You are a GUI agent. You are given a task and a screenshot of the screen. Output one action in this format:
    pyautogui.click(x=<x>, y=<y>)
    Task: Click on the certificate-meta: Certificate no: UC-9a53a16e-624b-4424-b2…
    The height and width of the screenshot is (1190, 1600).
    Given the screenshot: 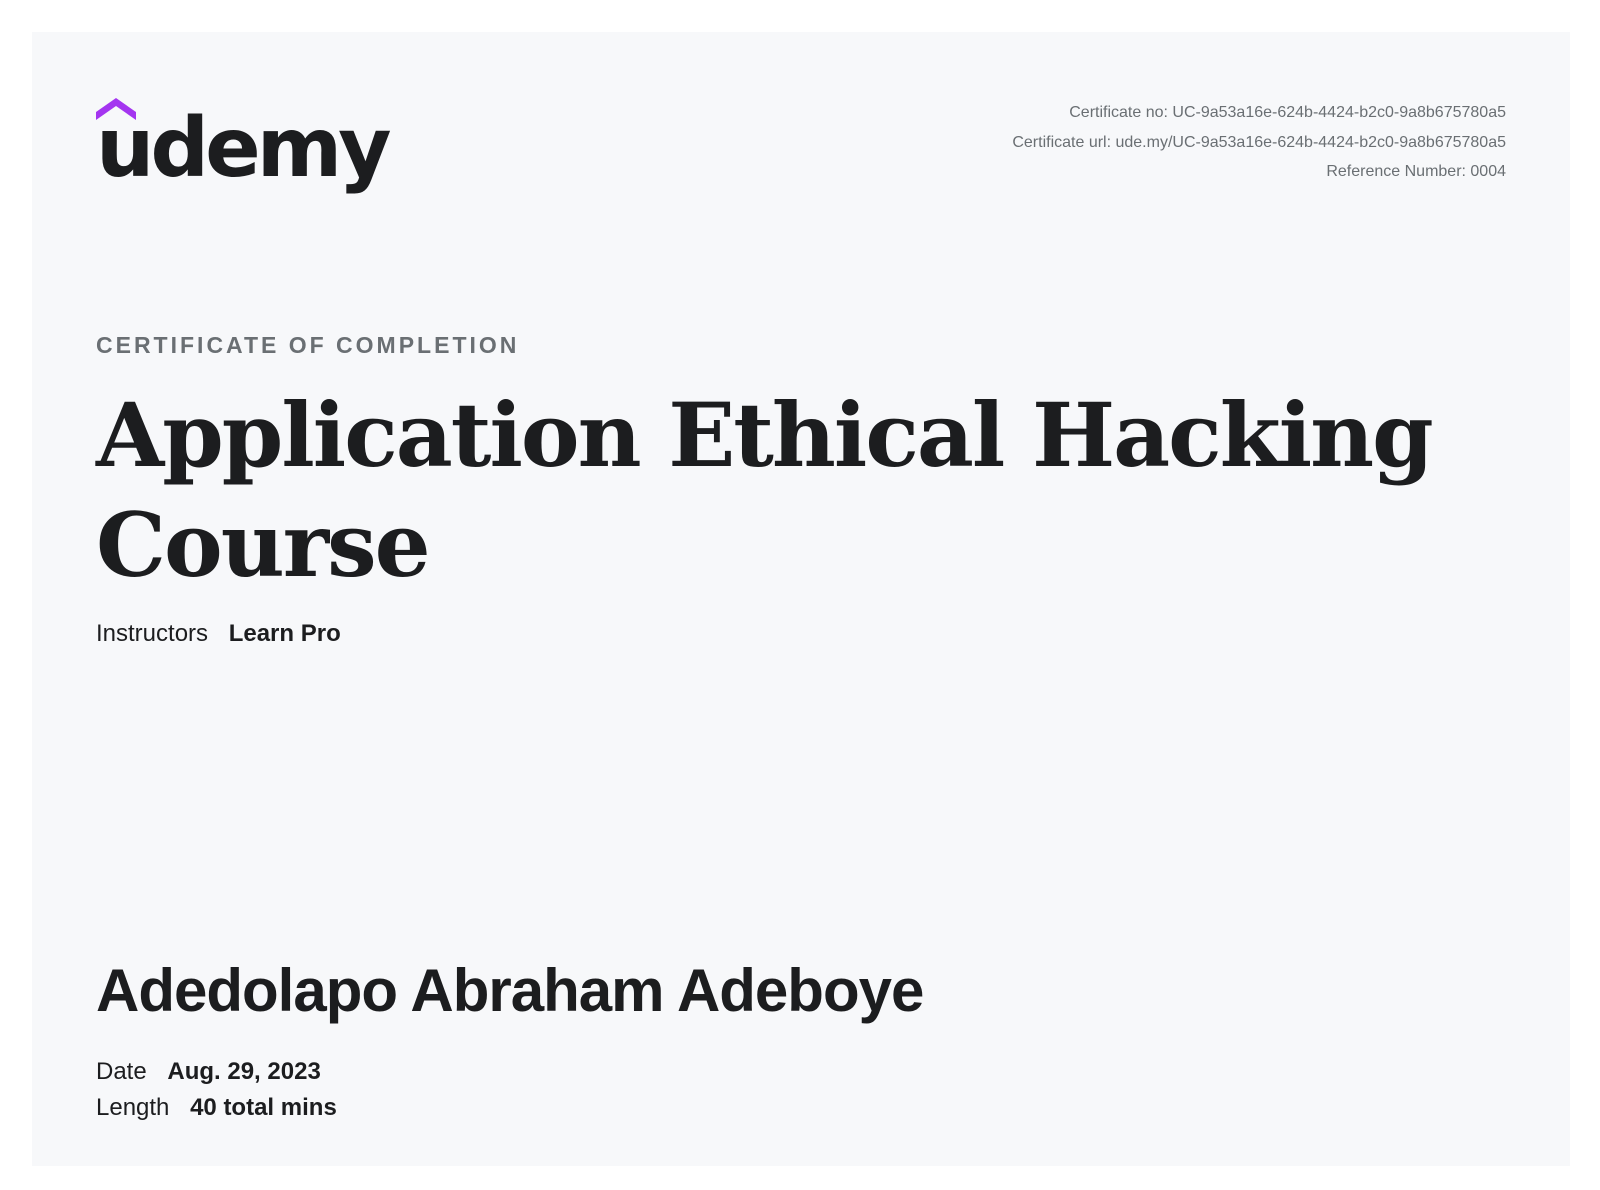 What is the action you would take?
    pyautogui.click(x=1259, y=142)
    